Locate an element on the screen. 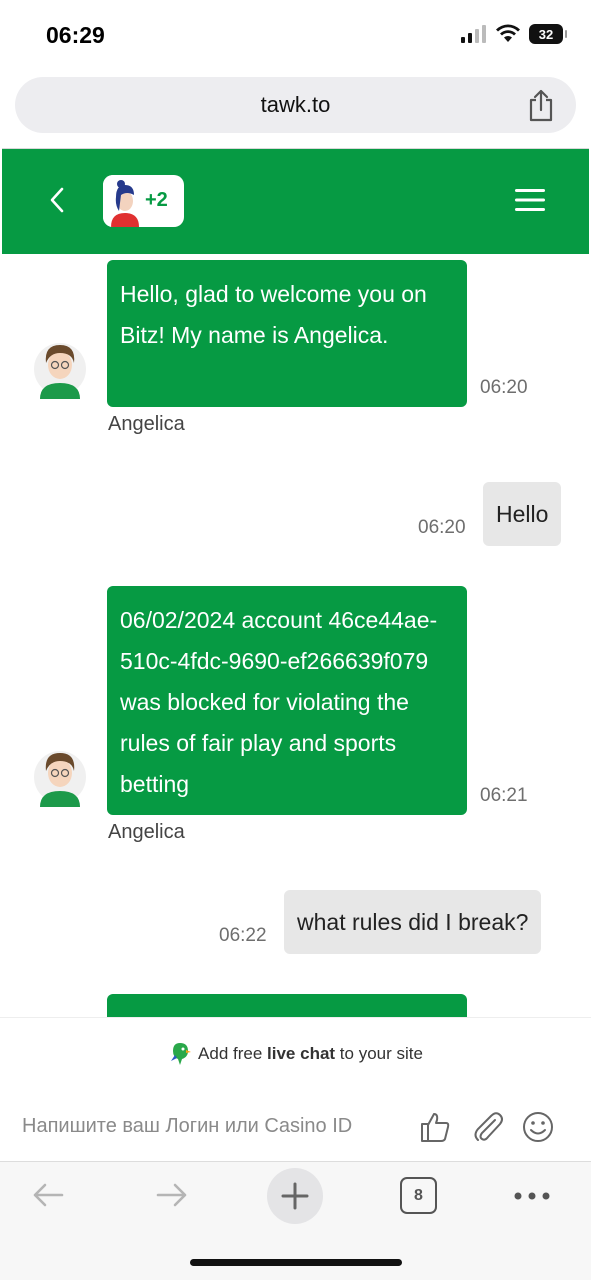 The image size is (591, 1280). new-tab-button is located at coordinates (295, 1196).